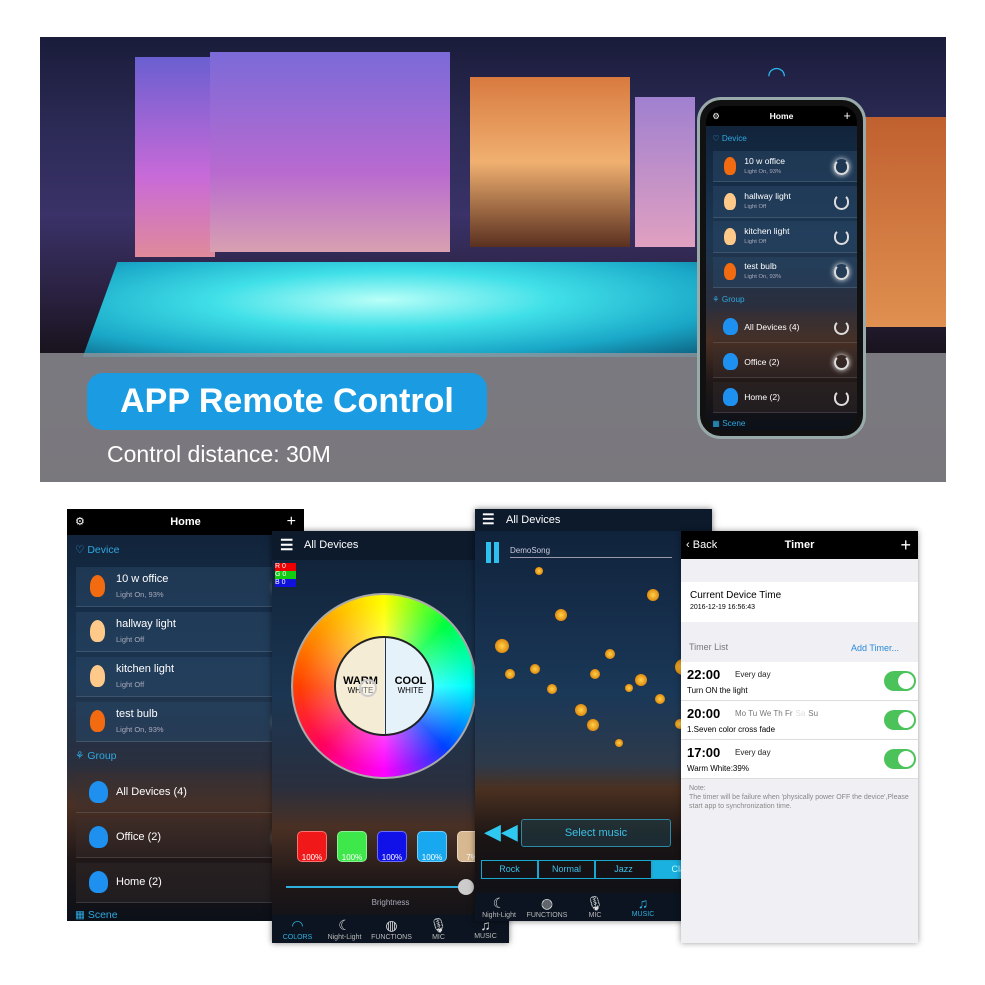  I want to click on genre-tab-rock: Rock, so click(509, 869).